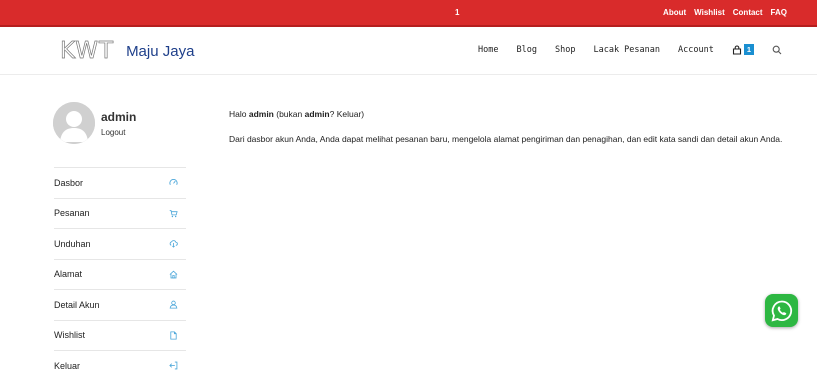 Image resolution: width=817 pixels, height=378 pixels. I want to click on top-bar-links: About Wishlist Contact FAQ, so click(725, 12).